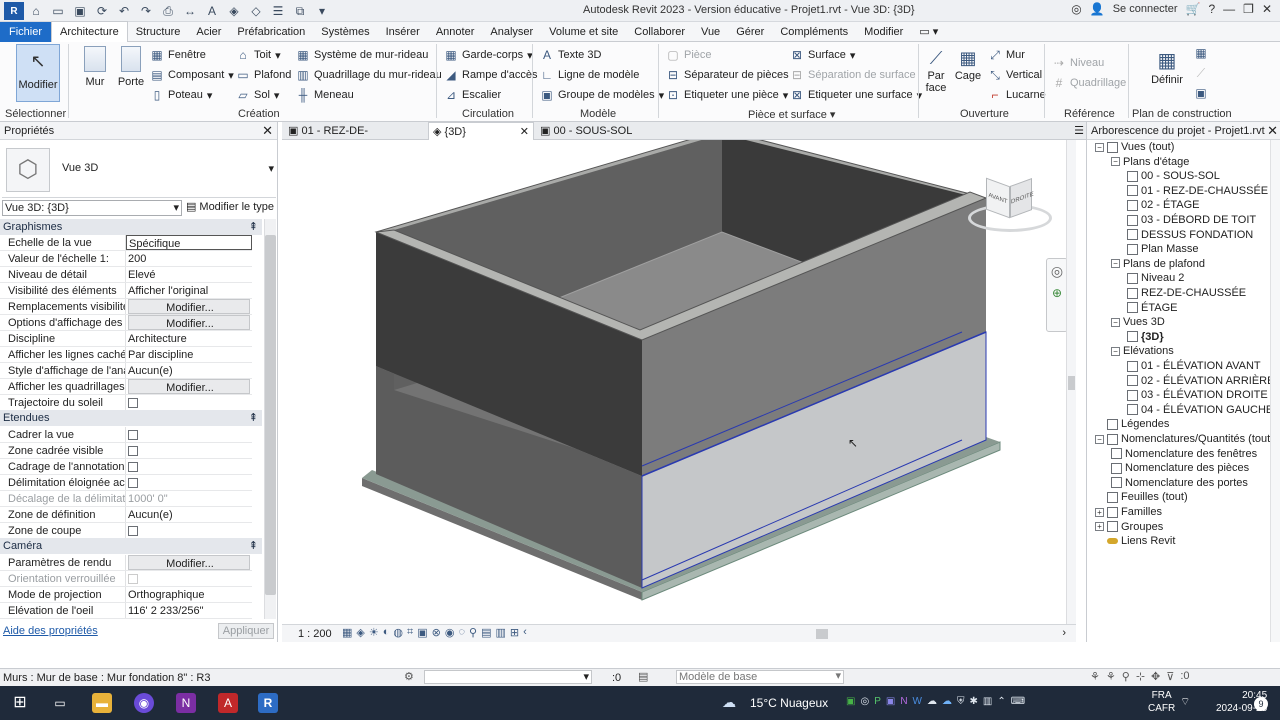 This screenshot has width=1280, height=720. What do you see at coordinates (473, 632) in the screenshot?
I see `temp-props-icon: ⚲` at bounding box center [473, 632].